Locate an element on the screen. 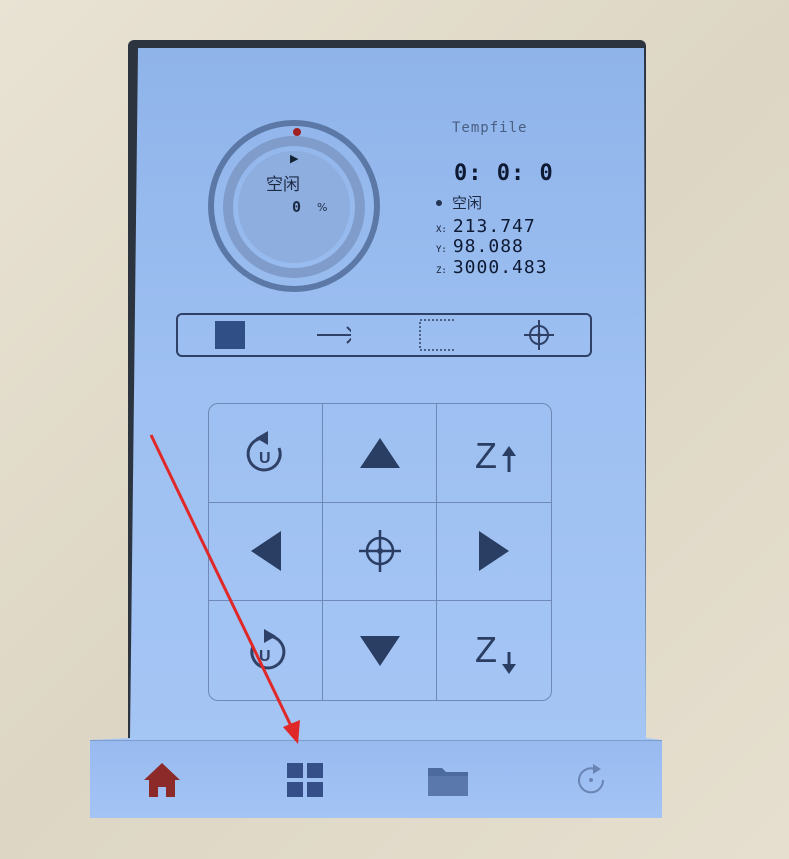  reset-u-button: U is located at coordinates (266, 453).